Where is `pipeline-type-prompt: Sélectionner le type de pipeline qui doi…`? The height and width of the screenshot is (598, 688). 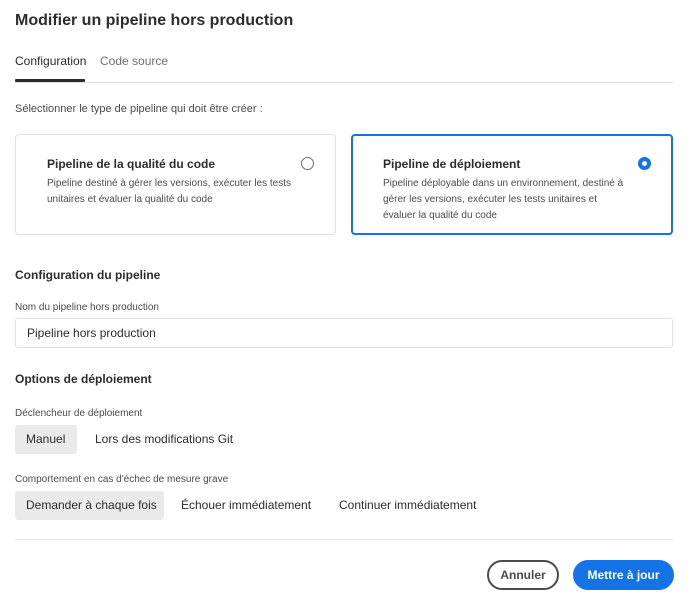 pipeline-type-prompt: Sélectionner le type de pipeline qui doi… is located at coordinates (139, 109).